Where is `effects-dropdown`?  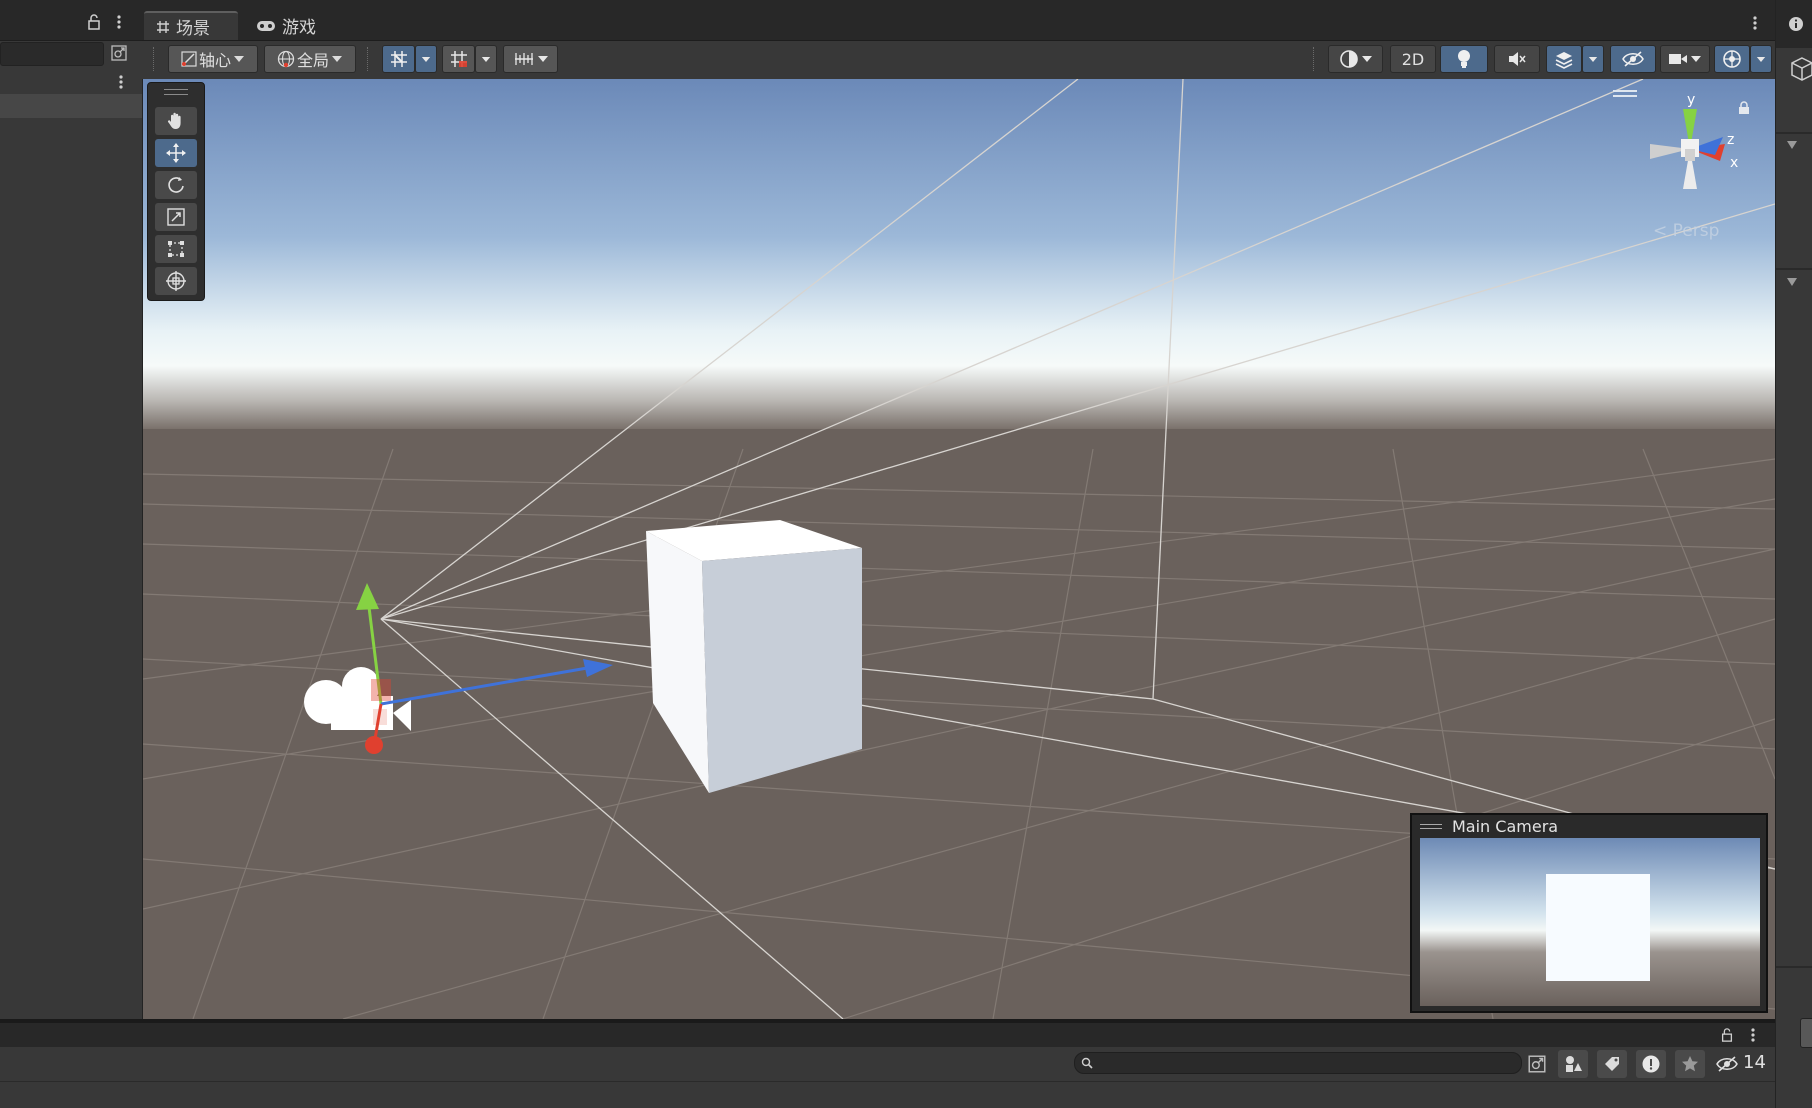
effects-dropdown is located at coordinates (1593, 59).